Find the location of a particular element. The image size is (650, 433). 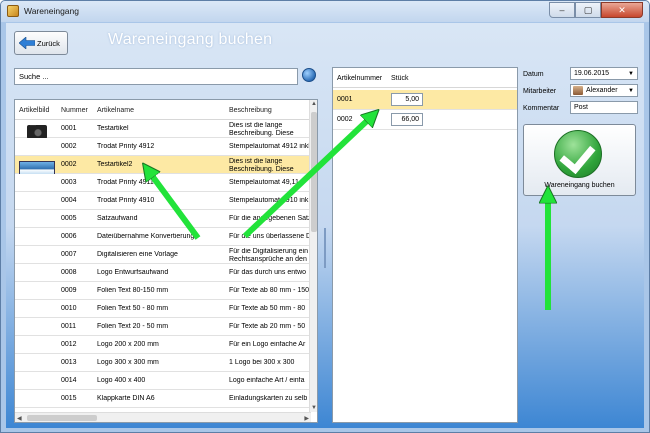

kommentar-value: Post is located at coordinates (581, 107).